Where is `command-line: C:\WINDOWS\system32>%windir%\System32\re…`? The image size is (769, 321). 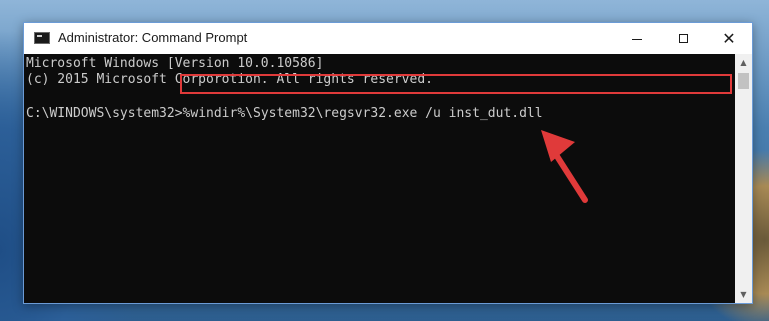
command-line: C:\WINDOWS\system32>%windir%\System32\re… is located at coordinates (284, 114).